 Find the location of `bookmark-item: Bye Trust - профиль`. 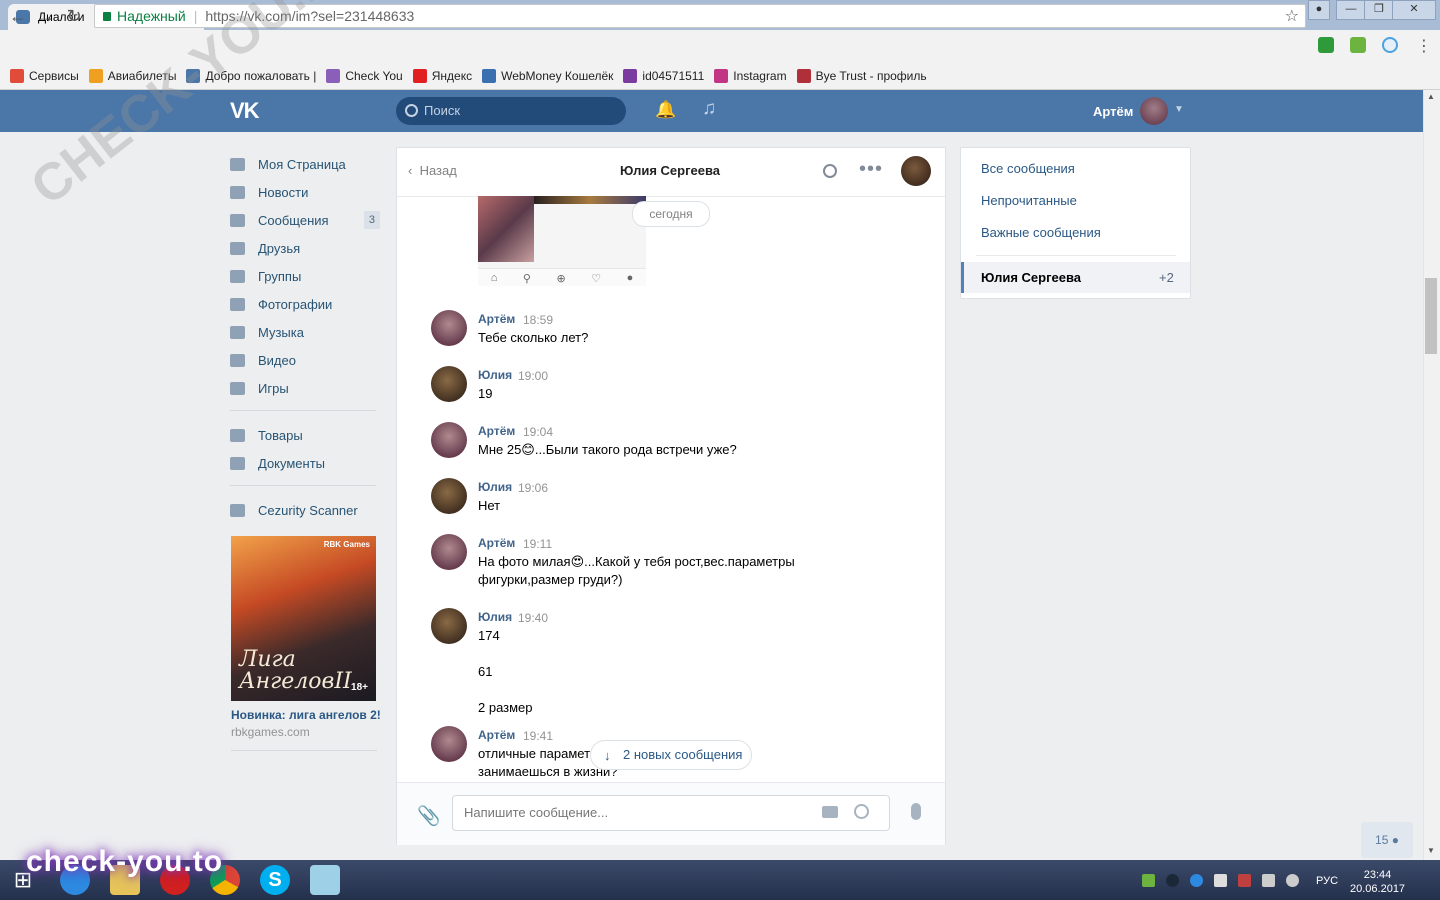

bookmark-item: Bye Trust - профиль is located at coordinates (861, 75).